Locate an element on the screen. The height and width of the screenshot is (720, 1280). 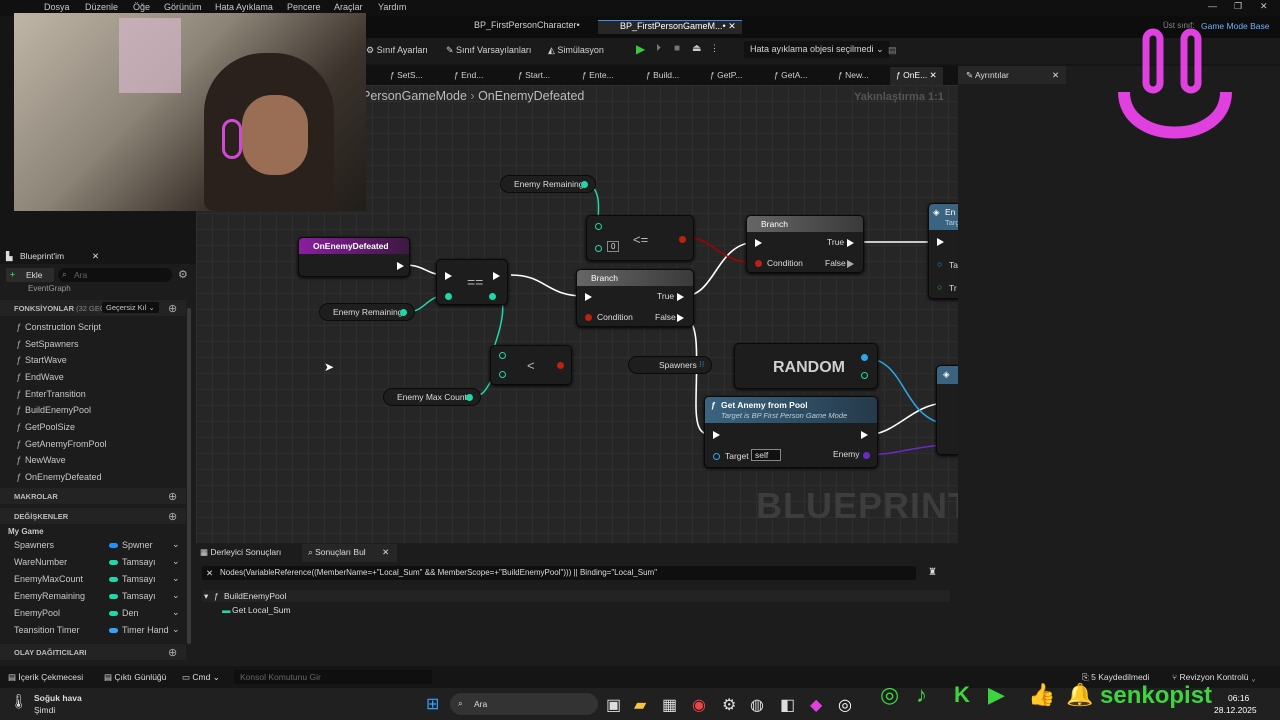
lte-value-input: 0 is located at coordinates (613, 246).